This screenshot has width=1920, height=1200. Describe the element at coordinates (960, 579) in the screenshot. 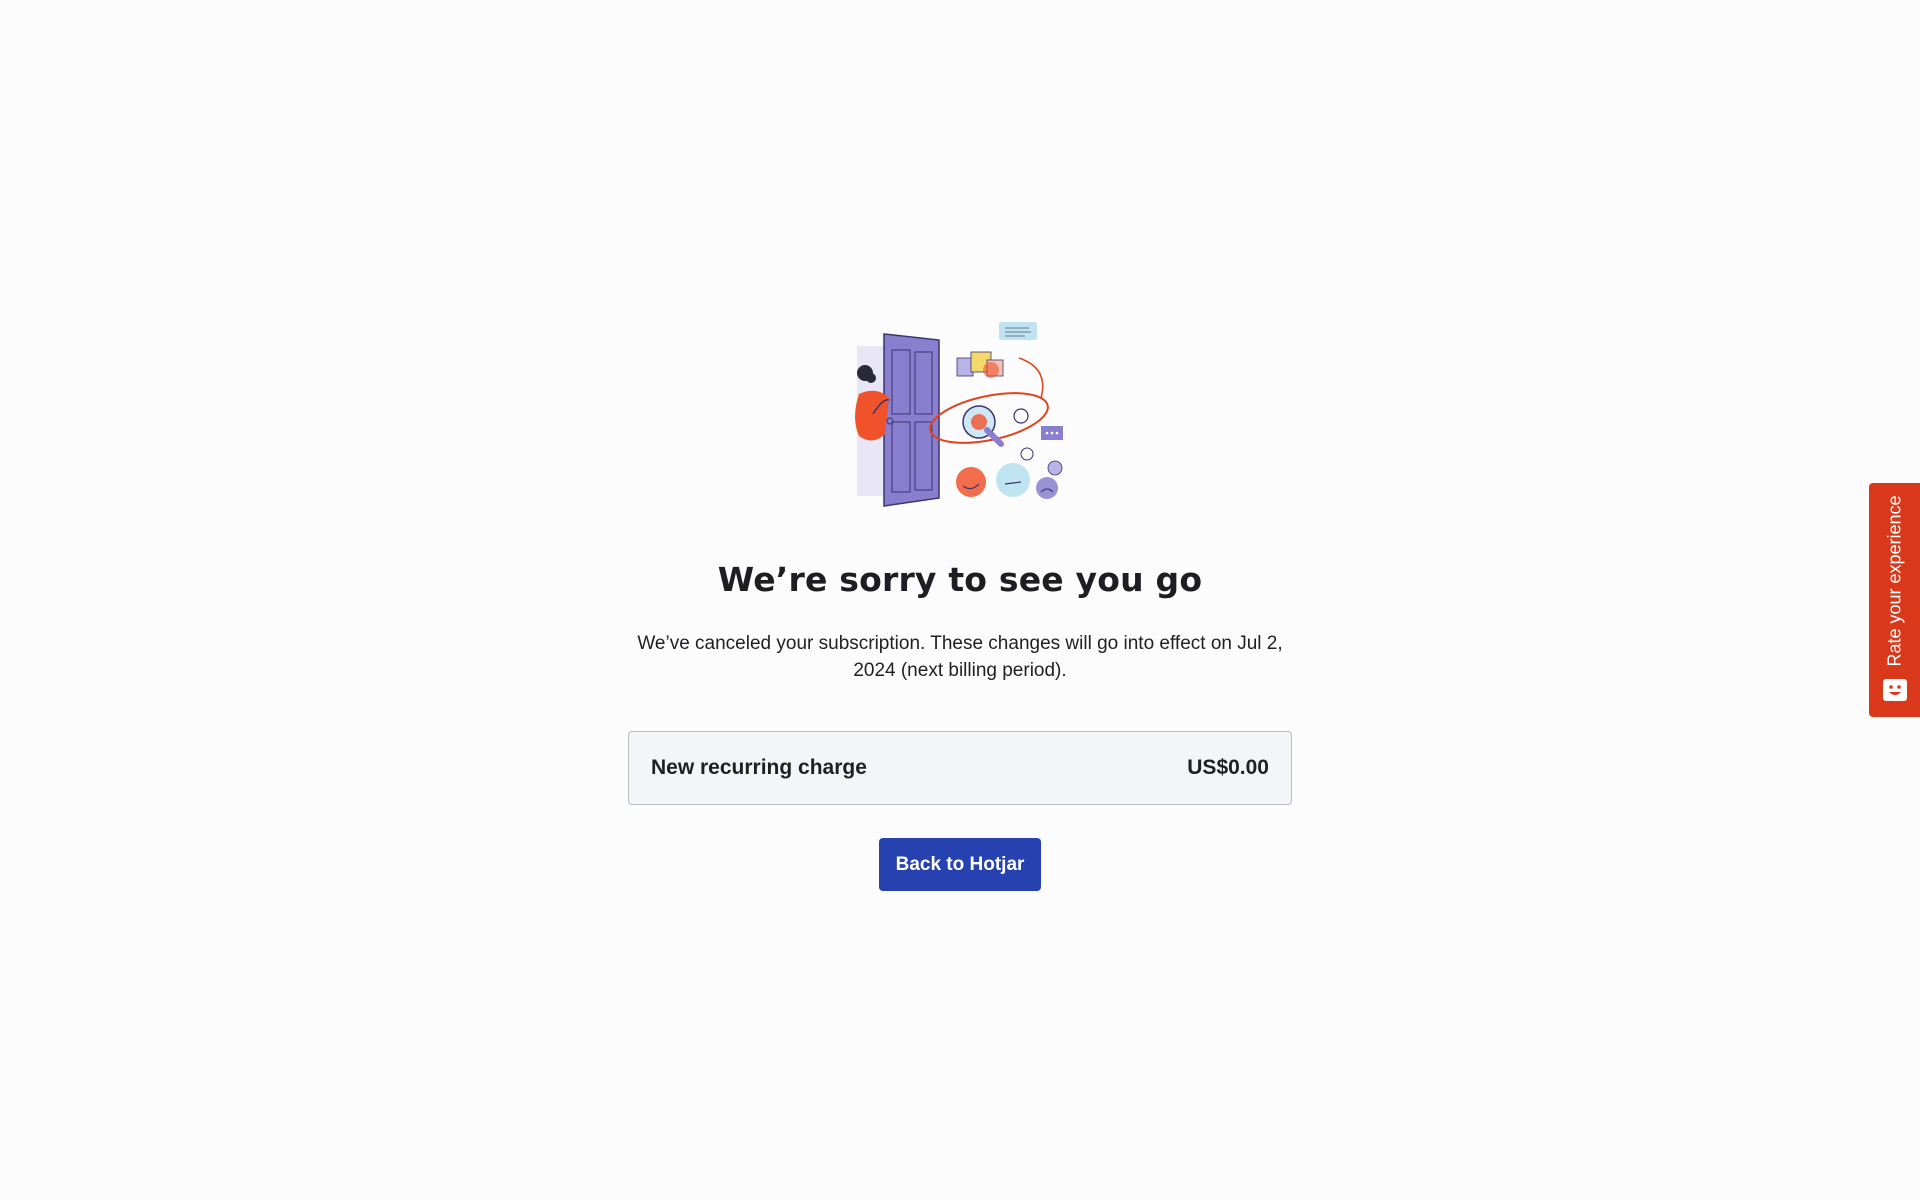

I see `page-title: We’re sorry to see you go` at that location.